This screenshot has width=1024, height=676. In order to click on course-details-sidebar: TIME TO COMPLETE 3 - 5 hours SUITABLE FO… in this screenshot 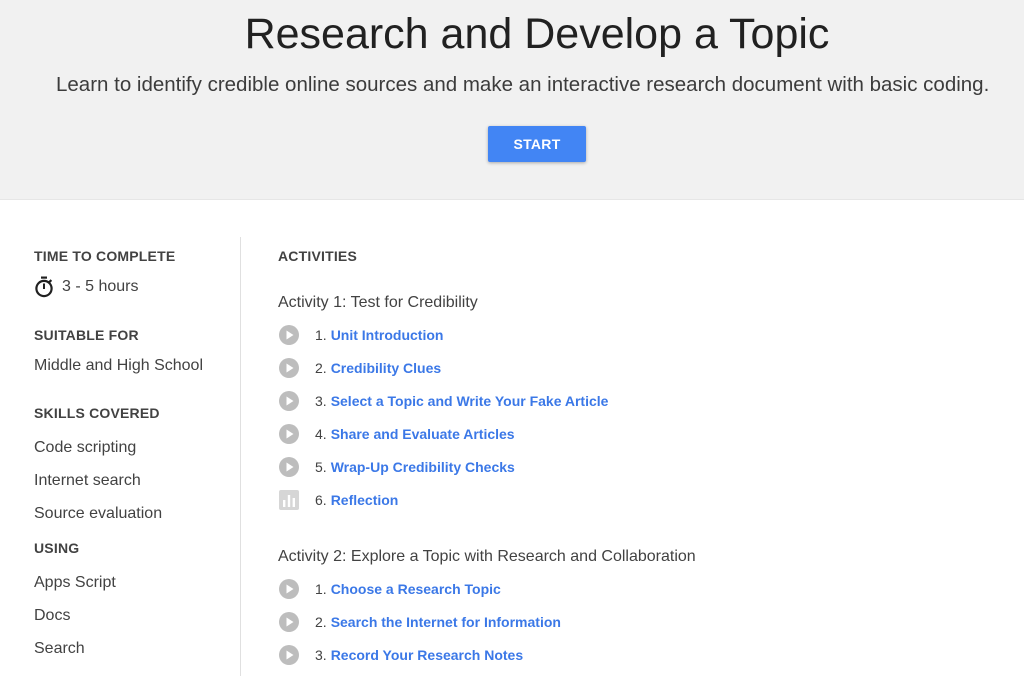, I will do `click(137, 438)`.